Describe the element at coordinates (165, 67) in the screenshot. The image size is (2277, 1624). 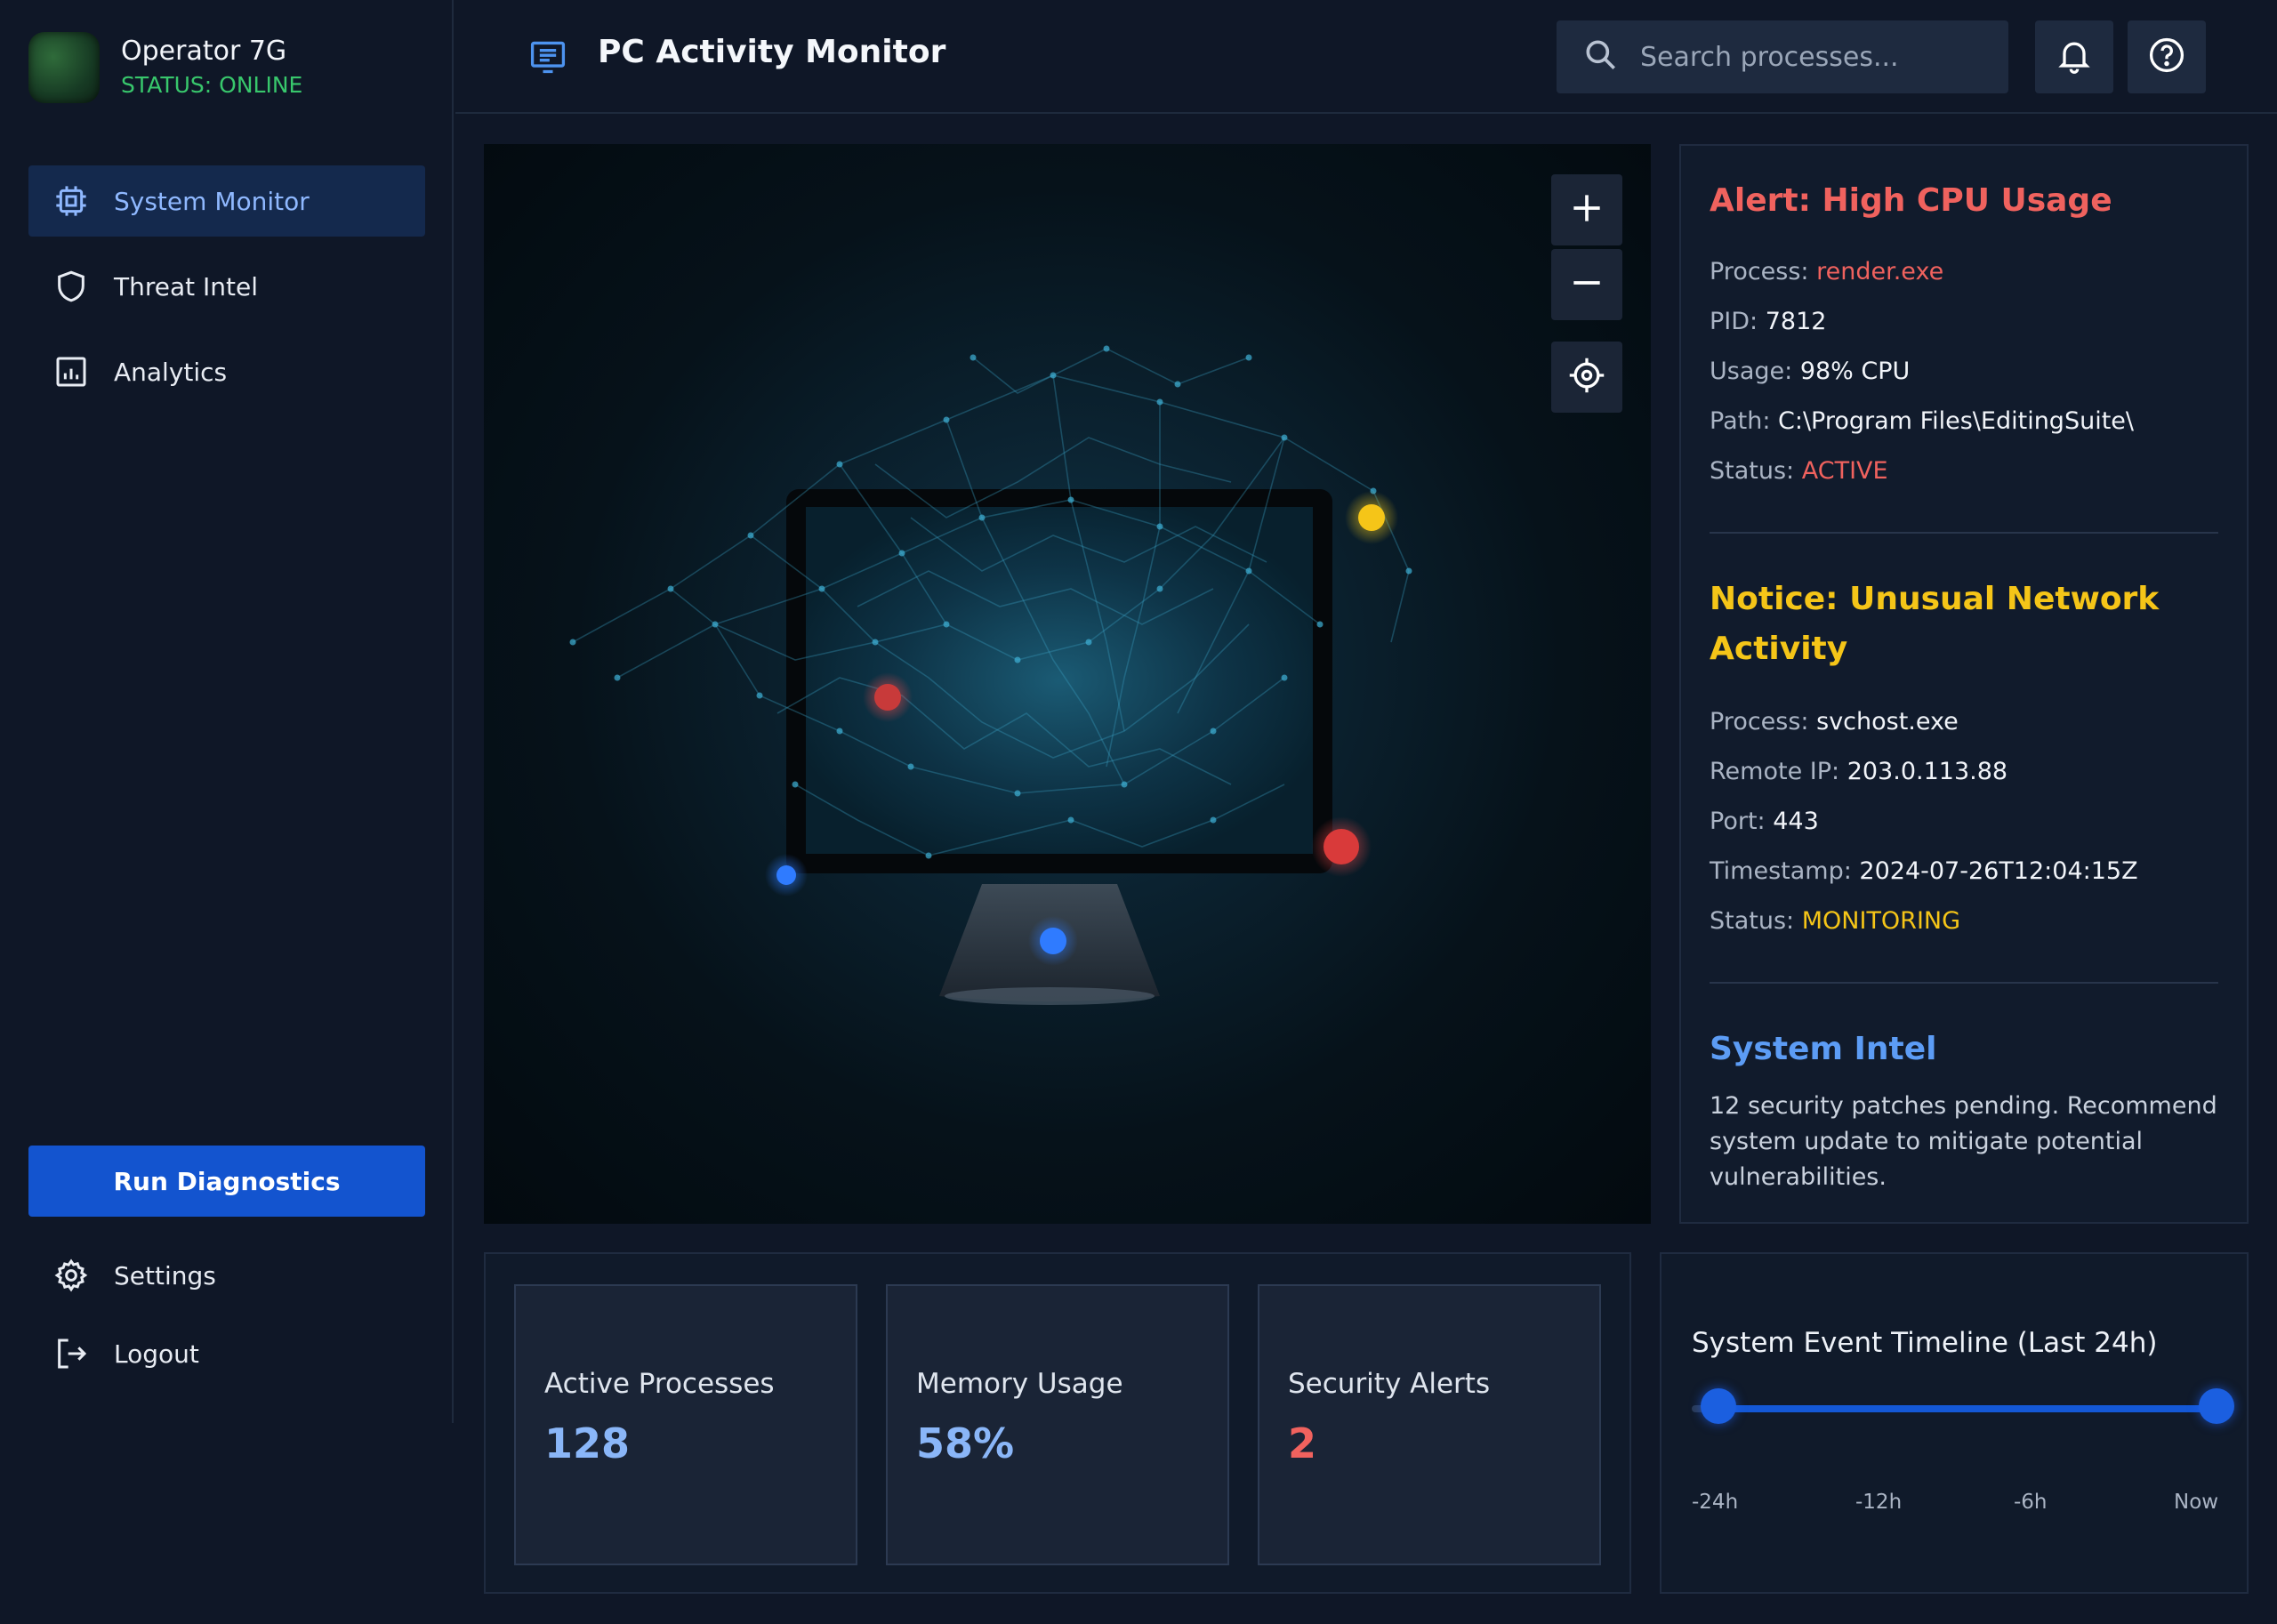
I see `operator-profile: Operator 7G STATUS: ONLINE` at that location.